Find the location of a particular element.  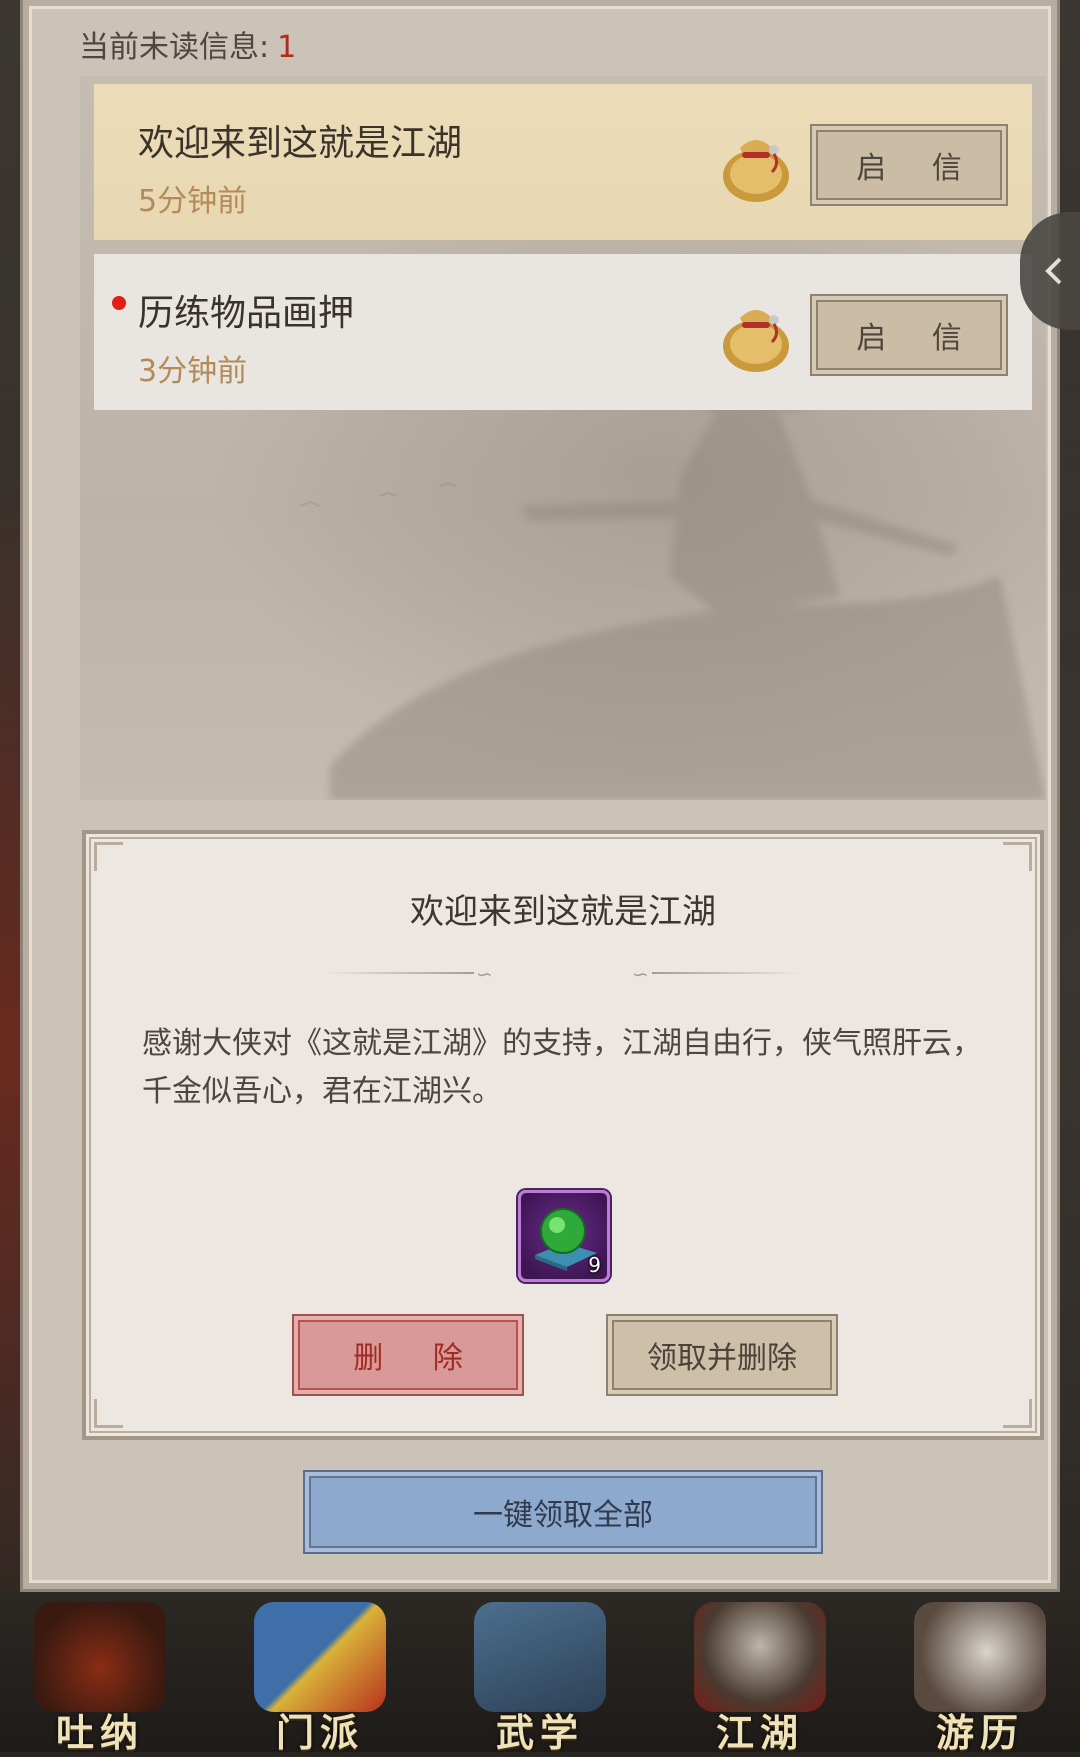

nav-tab-tuna: 吐纳 is located at coordinates (100, 1673).